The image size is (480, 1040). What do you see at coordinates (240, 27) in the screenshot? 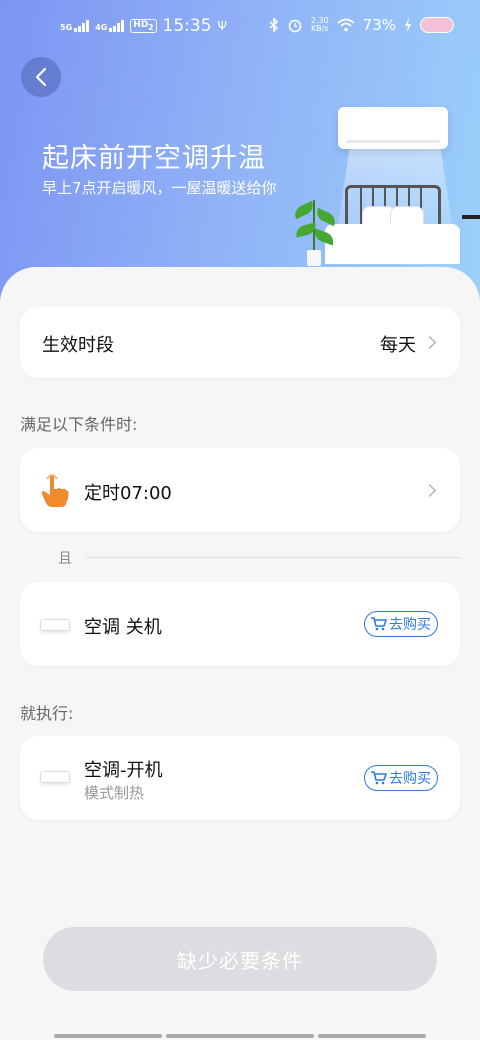
I see `status-bar: 5G 4G HD2 15:35 Ψ 2.30 KB/s 73%` at bounding box center [240, 27].